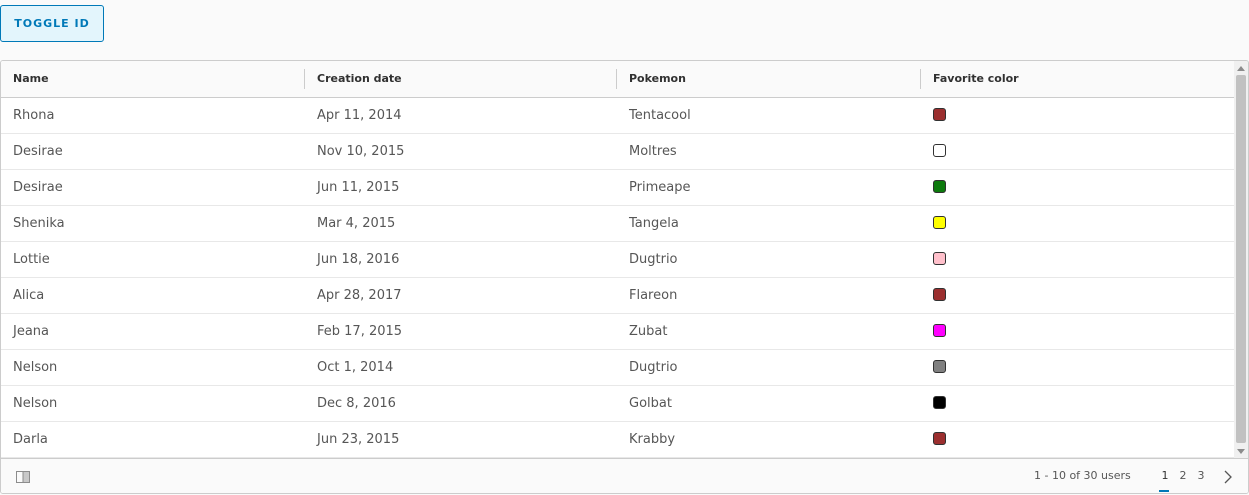  Describe the element at coordinates (617, 188) in the screenshot. I see `table-row: Desirae Jun 11, 2015 Primeape` at that location.